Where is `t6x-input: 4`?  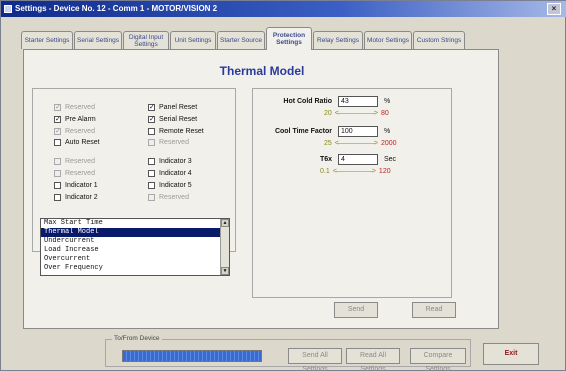 t6x-input: 4 is located at coordinates (358, 159).